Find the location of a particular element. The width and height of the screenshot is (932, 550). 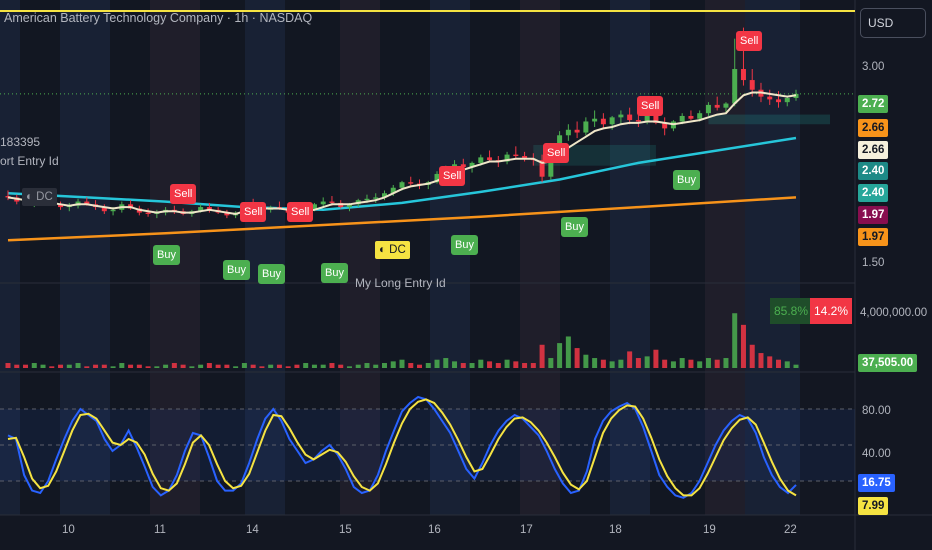

currency-button: USD is located at coordinates (893, 23).